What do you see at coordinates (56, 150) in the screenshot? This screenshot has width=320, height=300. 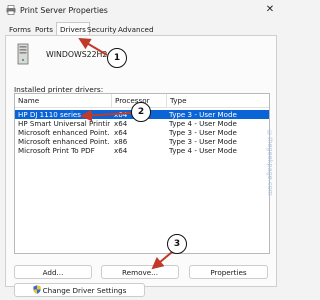 I see `driver-name: Microsoft Print To PDF` at bounding box center [56, 150].